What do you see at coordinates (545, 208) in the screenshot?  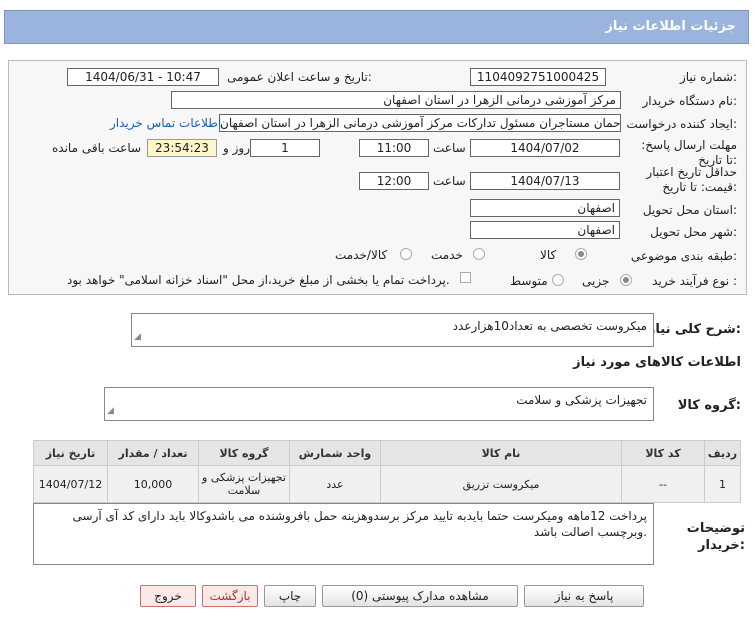 I see `province-field: اصفهان` at bounding box center [545, 208].